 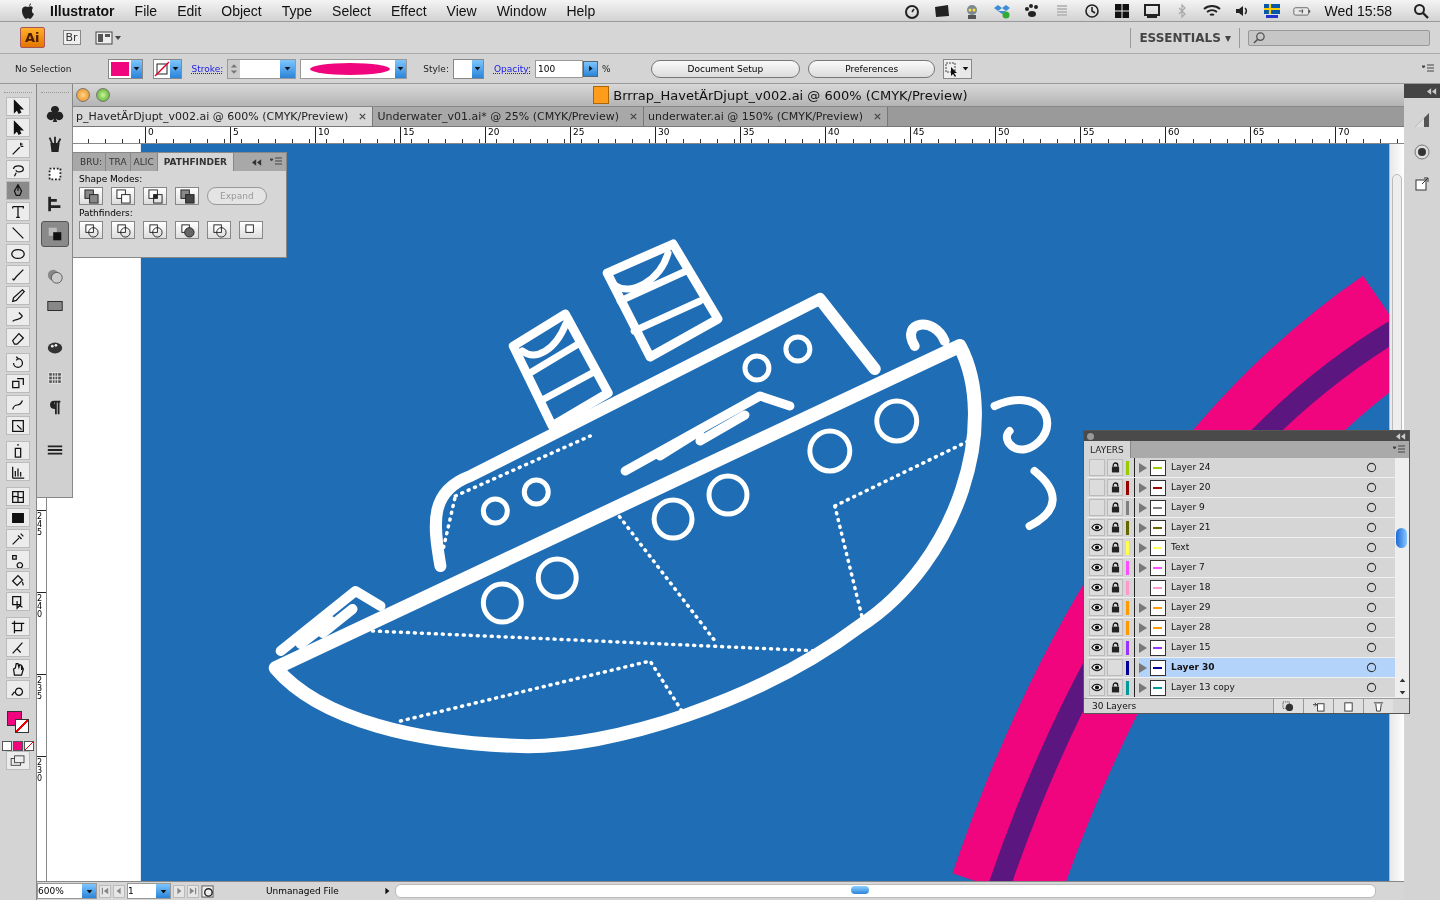 What do you see at coordinates (409, 10) in the screenshot?
I see `menu-item: Effect` at bounding box center [409, 10].